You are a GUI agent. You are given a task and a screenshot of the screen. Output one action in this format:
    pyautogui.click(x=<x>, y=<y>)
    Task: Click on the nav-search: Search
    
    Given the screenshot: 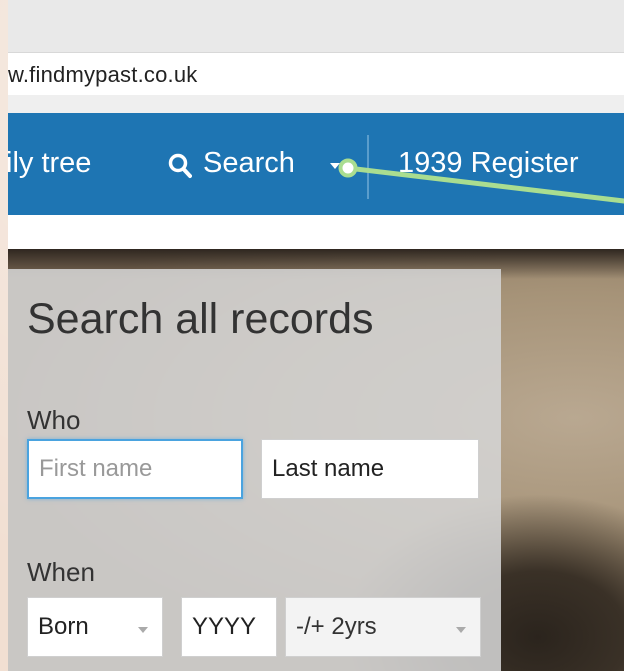 What is the action you would take?
    pyautogui.click(x=249, y=163)
    